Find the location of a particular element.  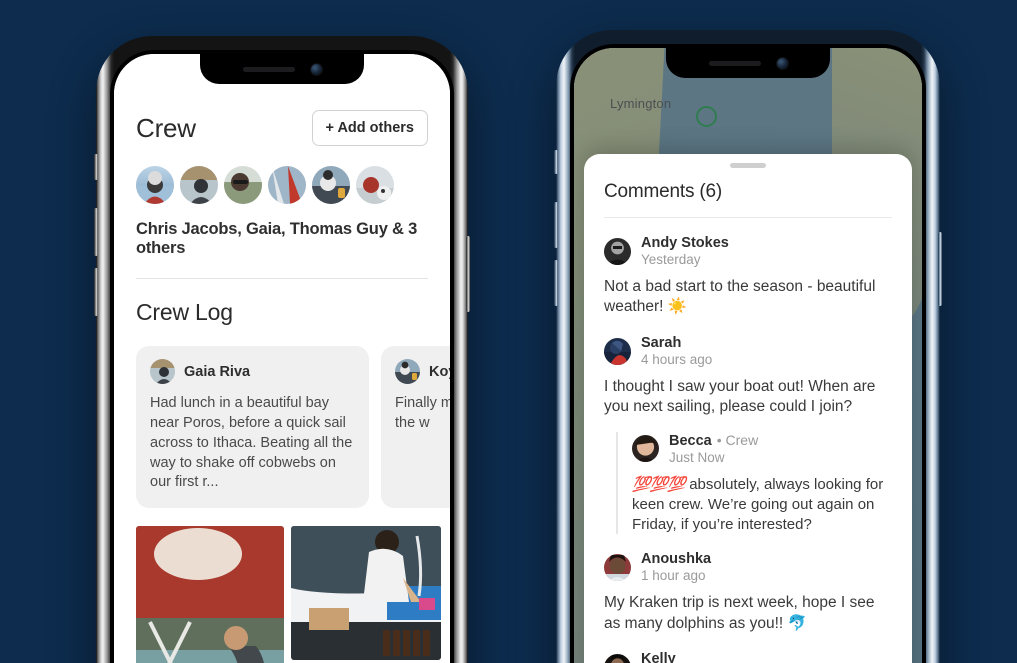

comment-timestamp: 1 hour ago is located at coordinates (673, 576).